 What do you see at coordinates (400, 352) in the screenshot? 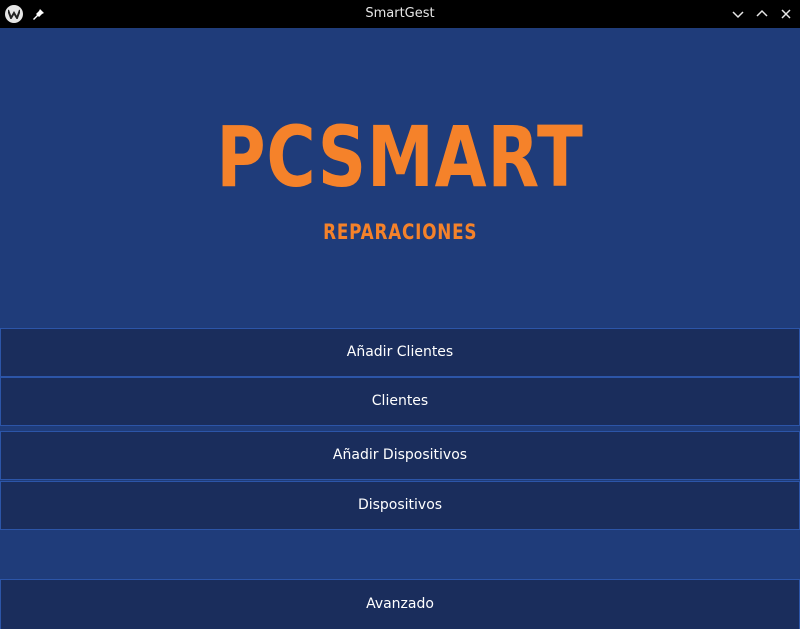
I see `add-clients-button: Añadir Clientes` at bounding box center [400, 352].